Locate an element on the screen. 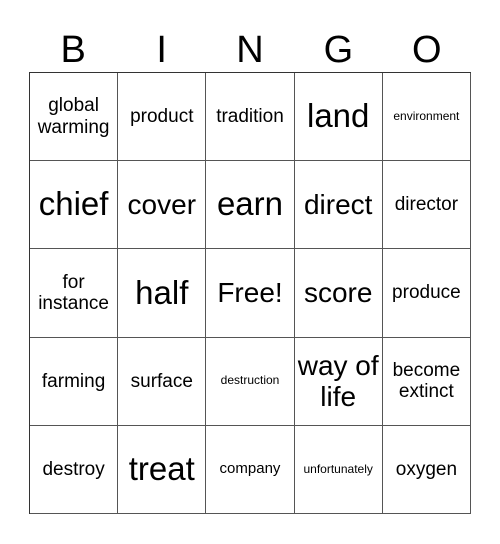 Image resolution: width=500 pixels, height=544 pixels. header-letter-n: N is located at coordinates (250, 50).